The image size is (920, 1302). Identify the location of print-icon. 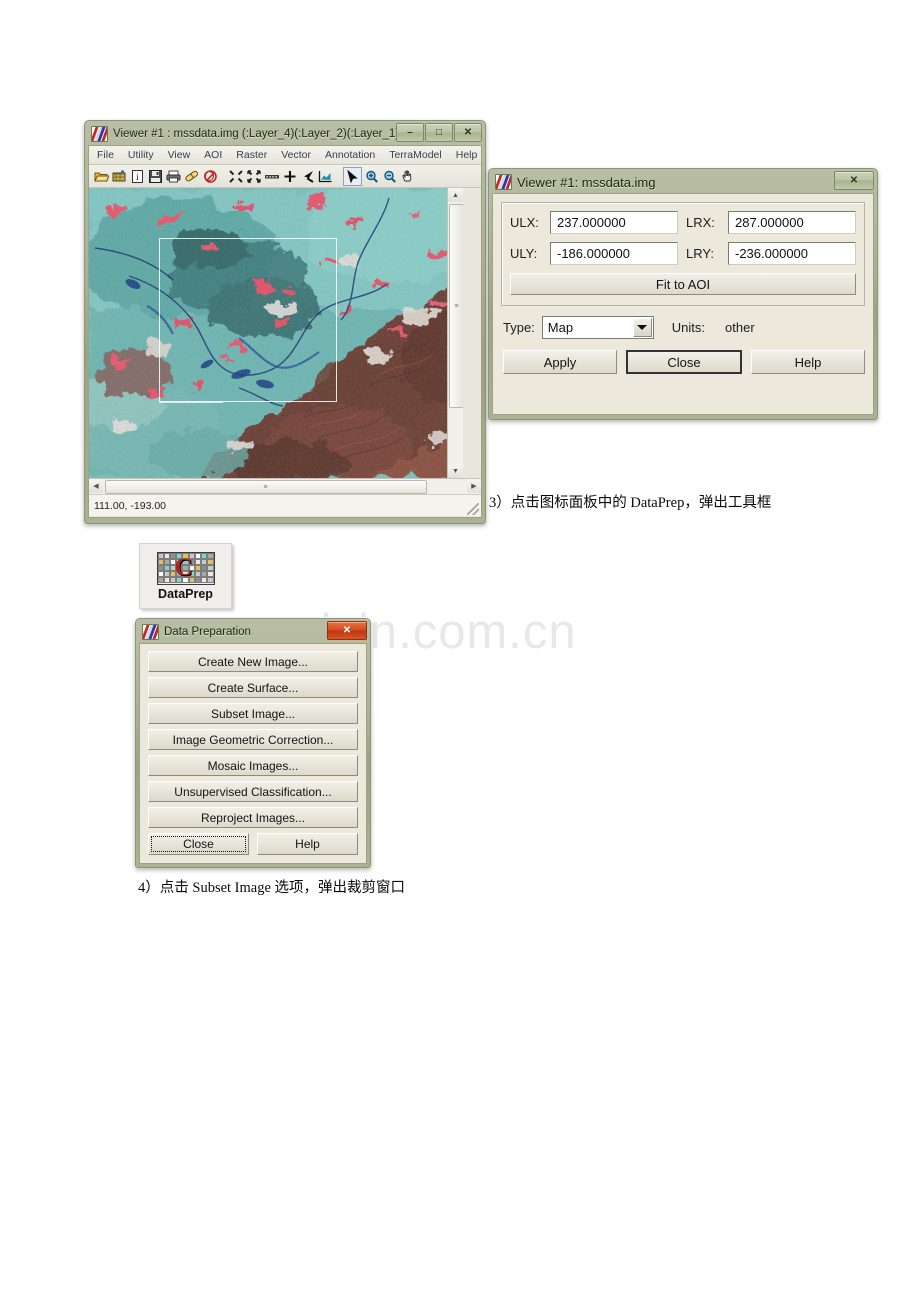
(173, 176).